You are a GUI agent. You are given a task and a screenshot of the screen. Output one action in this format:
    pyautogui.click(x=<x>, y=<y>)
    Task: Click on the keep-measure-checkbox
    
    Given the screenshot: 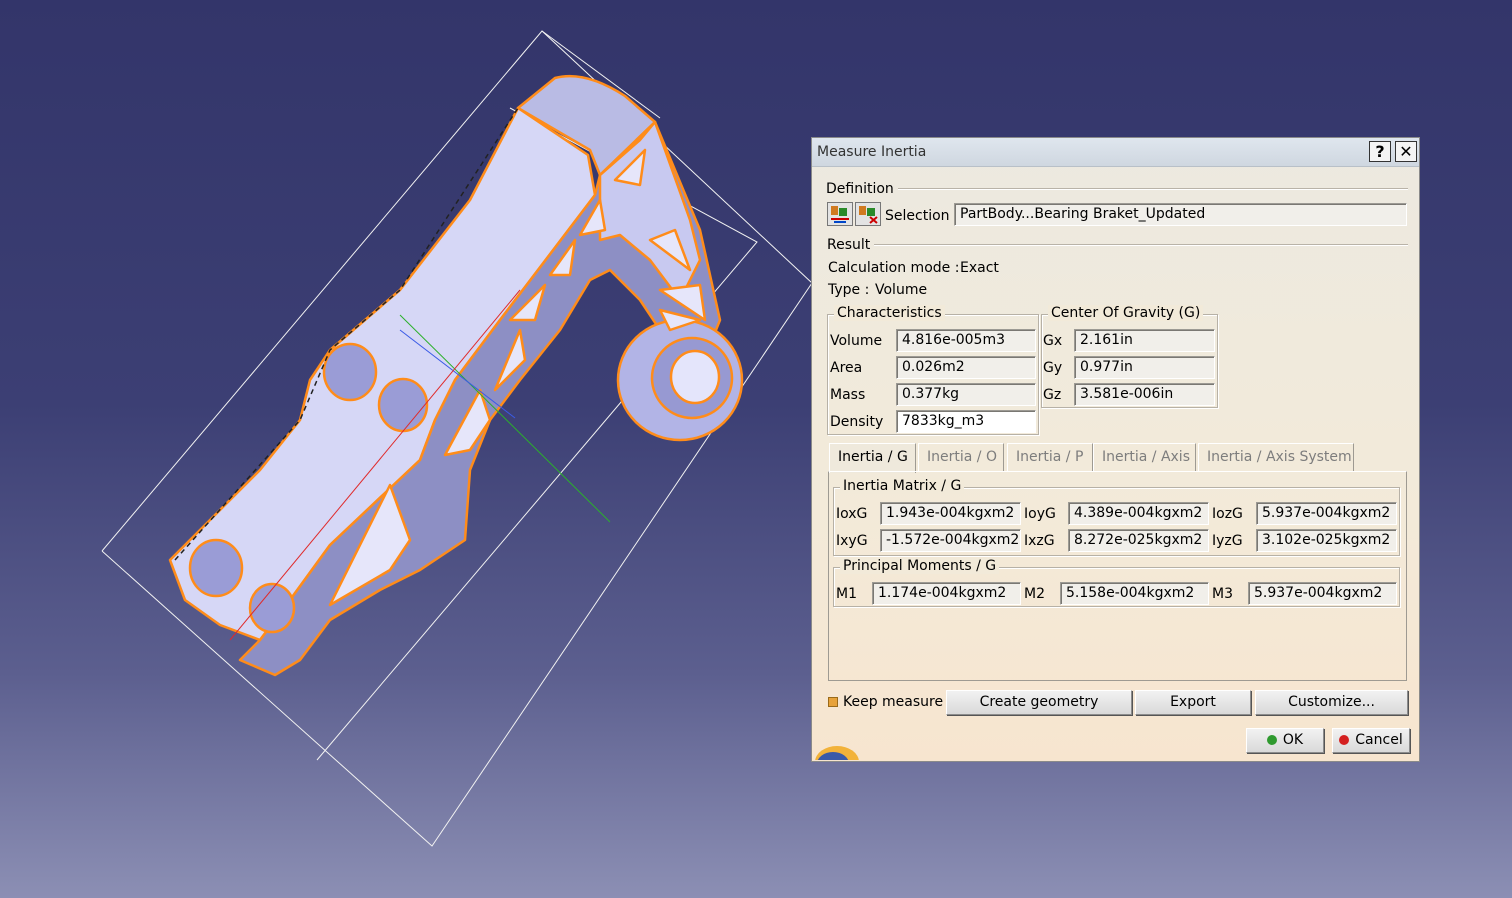 What is the action you would take?
    pyautogui.click(x=833, y=702)
    